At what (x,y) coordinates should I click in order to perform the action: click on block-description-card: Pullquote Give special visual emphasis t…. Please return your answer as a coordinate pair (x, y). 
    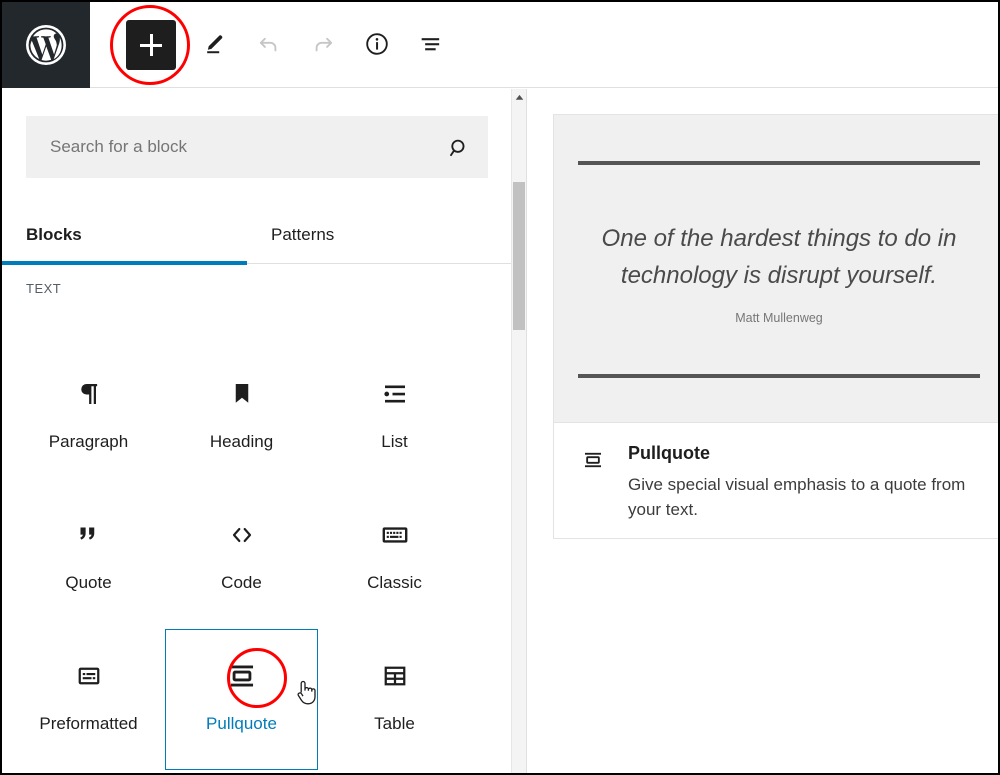
    Looking at the image, I should click on (775, 481).